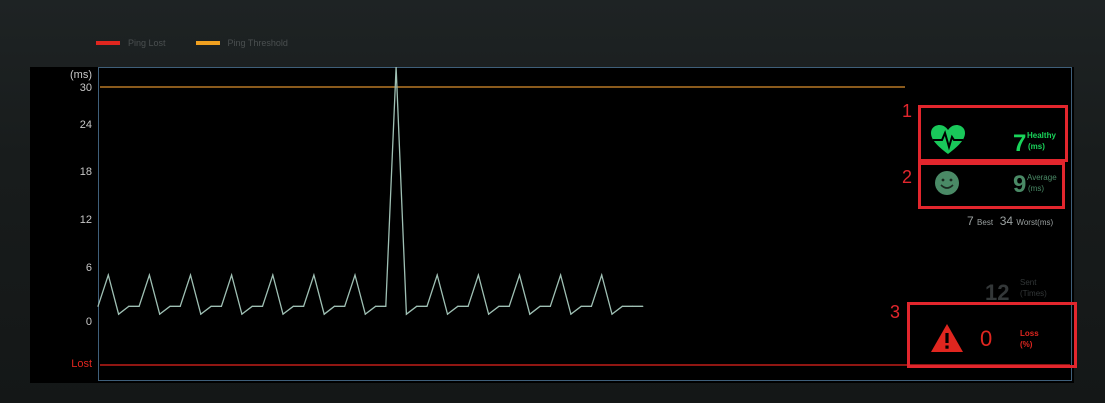 The image size is (1105, 403). What do you see at coordinates (1026, 344) in the screenshot?
I see `loss-label-bottom: (%)` at bounding box center [1026, 344].